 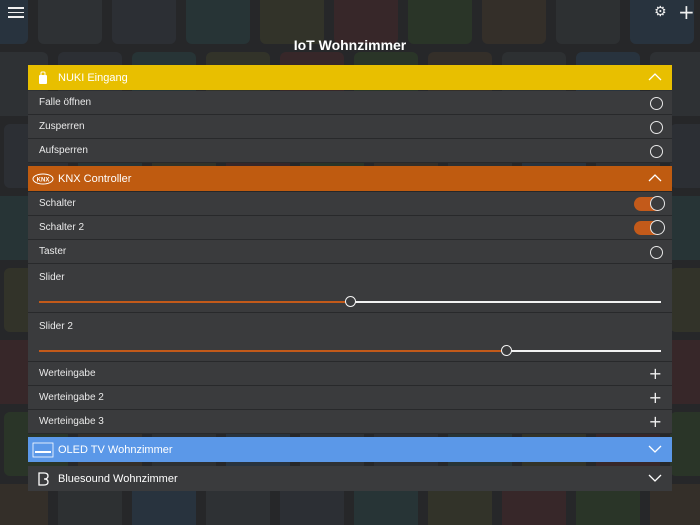 I want to click on group-label: NUKI Eingang, so click(x=93, y=77).